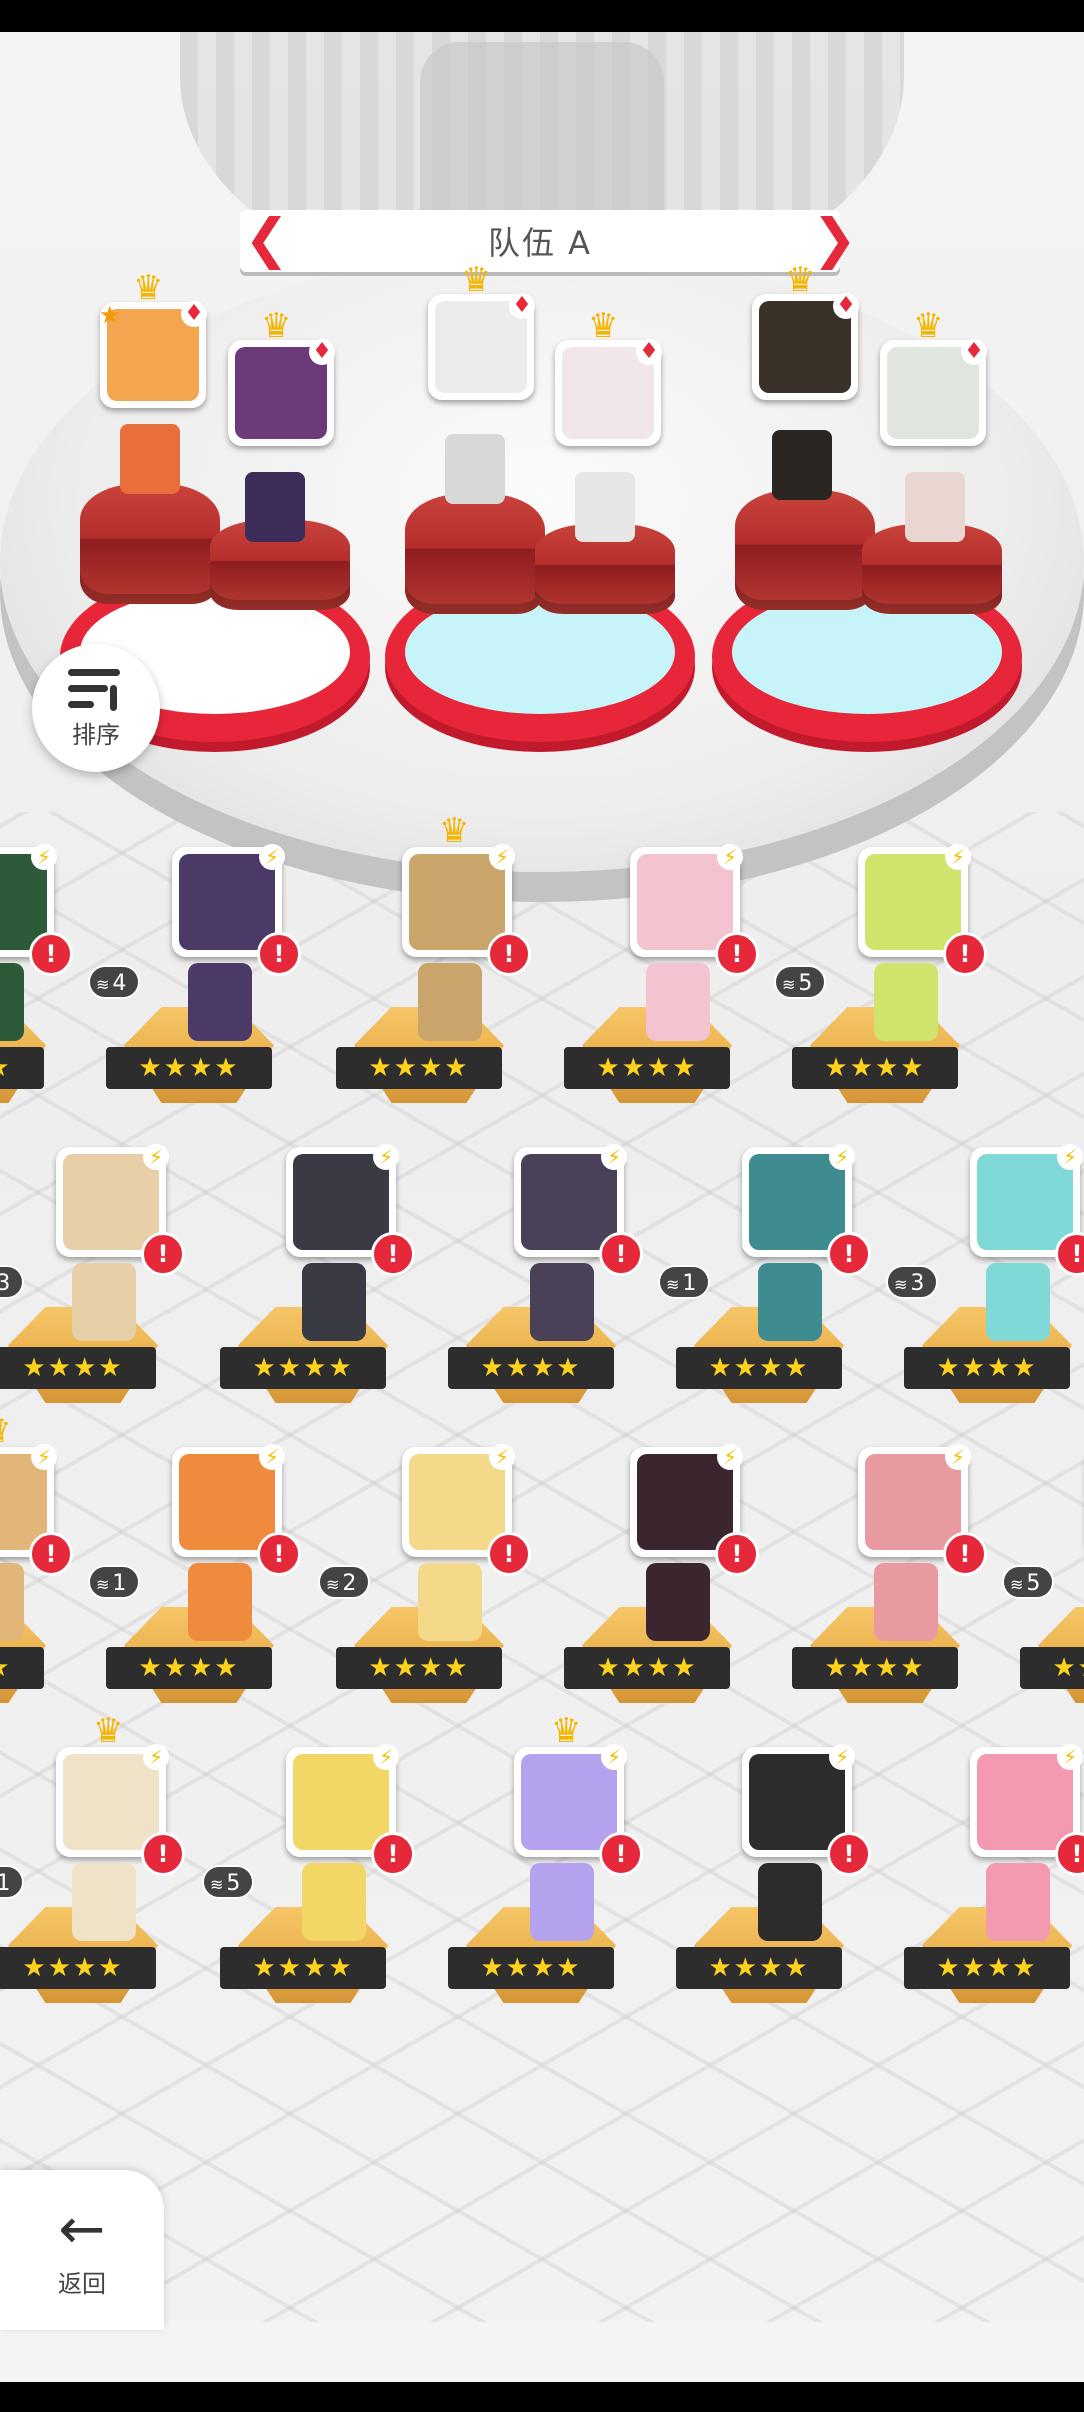 This screenshot has height=2412, width=1084. What do you see at coordinates (834, 241) in the screenshot?
I see `next-team-arrow-icon: ❯` at bounding box center [834, 241].